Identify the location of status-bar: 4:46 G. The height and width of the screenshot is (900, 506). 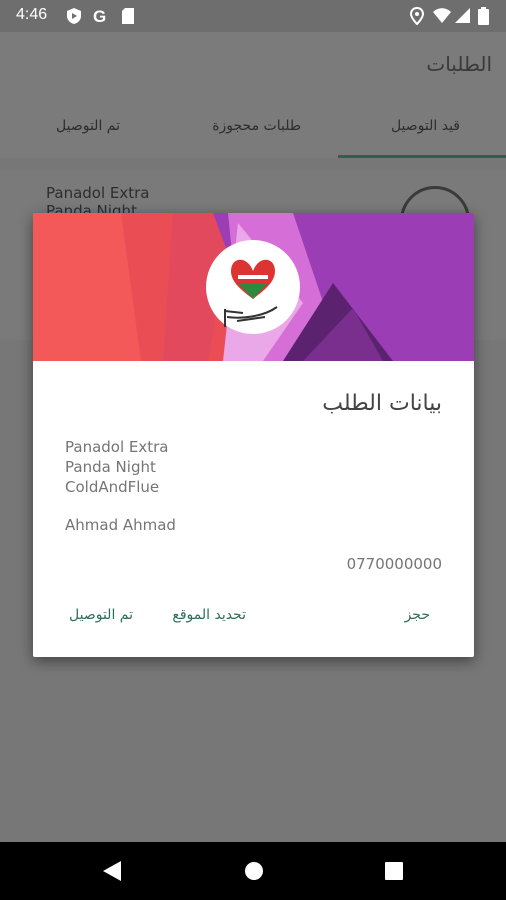
(253, 16).